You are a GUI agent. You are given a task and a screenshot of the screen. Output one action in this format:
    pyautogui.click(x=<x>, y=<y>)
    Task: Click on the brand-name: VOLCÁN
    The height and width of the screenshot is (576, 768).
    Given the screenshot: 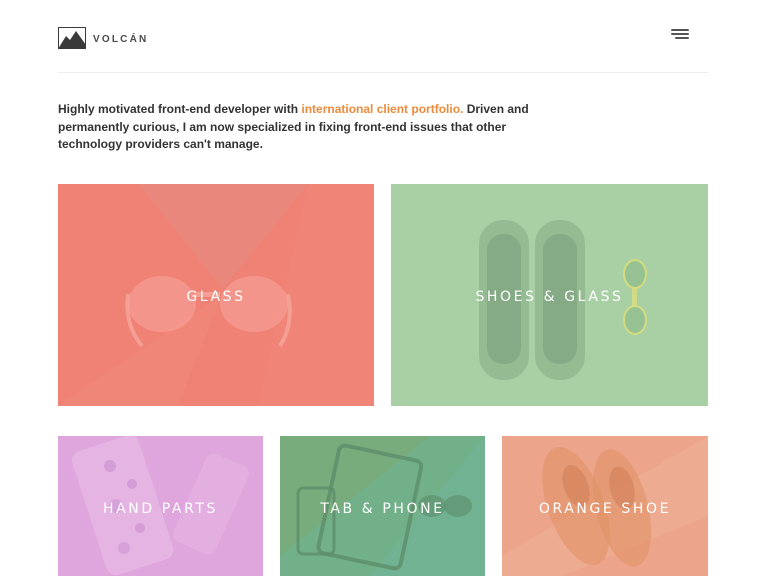 What is the action you would take?
    pyautogui.click(x=121, y=39)
    